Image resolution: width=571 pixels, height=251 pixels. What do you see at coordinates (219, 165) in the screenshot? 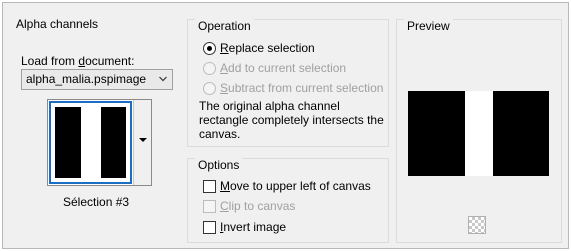
I see `options-title: Options` at bounding box center [219, 165].